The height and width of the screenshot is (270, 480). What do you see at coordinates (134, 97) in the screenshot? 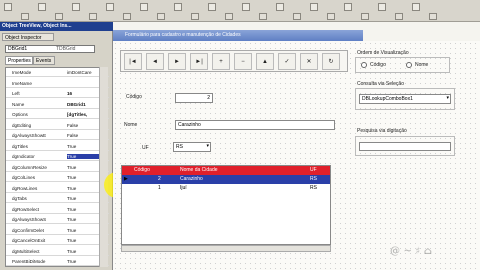
I see `label-codigo: Código` at bounding box center [134, 97].